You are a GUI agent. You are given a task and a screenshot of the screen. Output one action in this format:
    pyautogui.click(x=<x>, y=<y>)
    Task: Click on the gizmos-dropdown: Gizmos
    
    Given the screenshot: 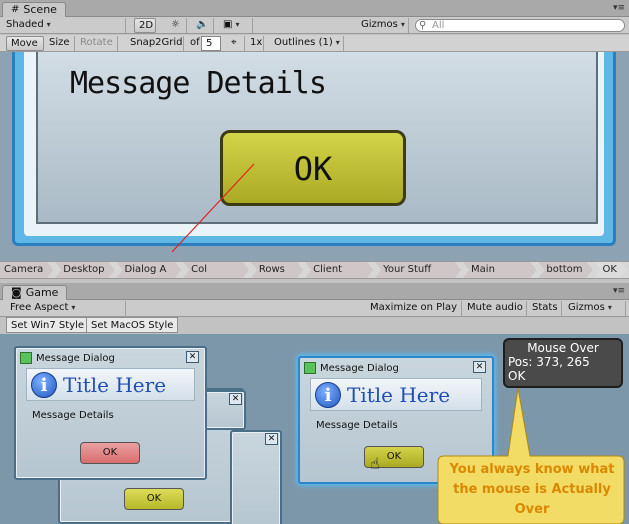 What is the action you would take?
    pyautogui.click(x=383, y=25)
    